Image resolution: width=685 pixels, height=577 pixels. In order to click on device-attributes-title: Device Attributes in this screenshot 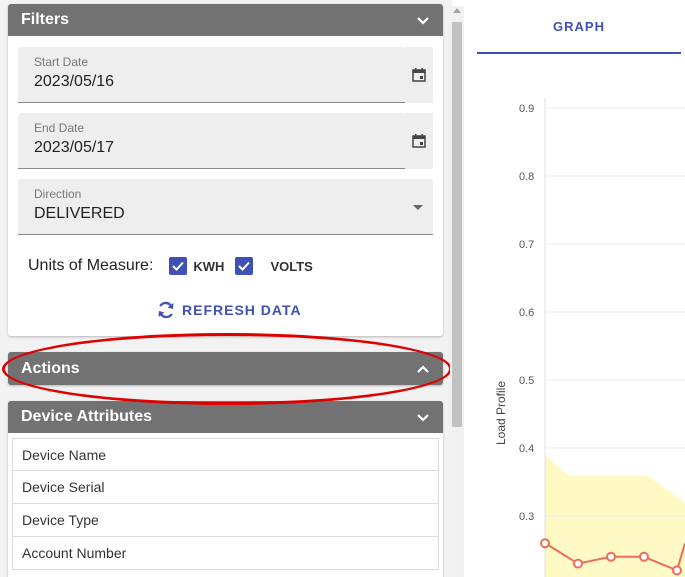, I will do `click(86, 416)`.